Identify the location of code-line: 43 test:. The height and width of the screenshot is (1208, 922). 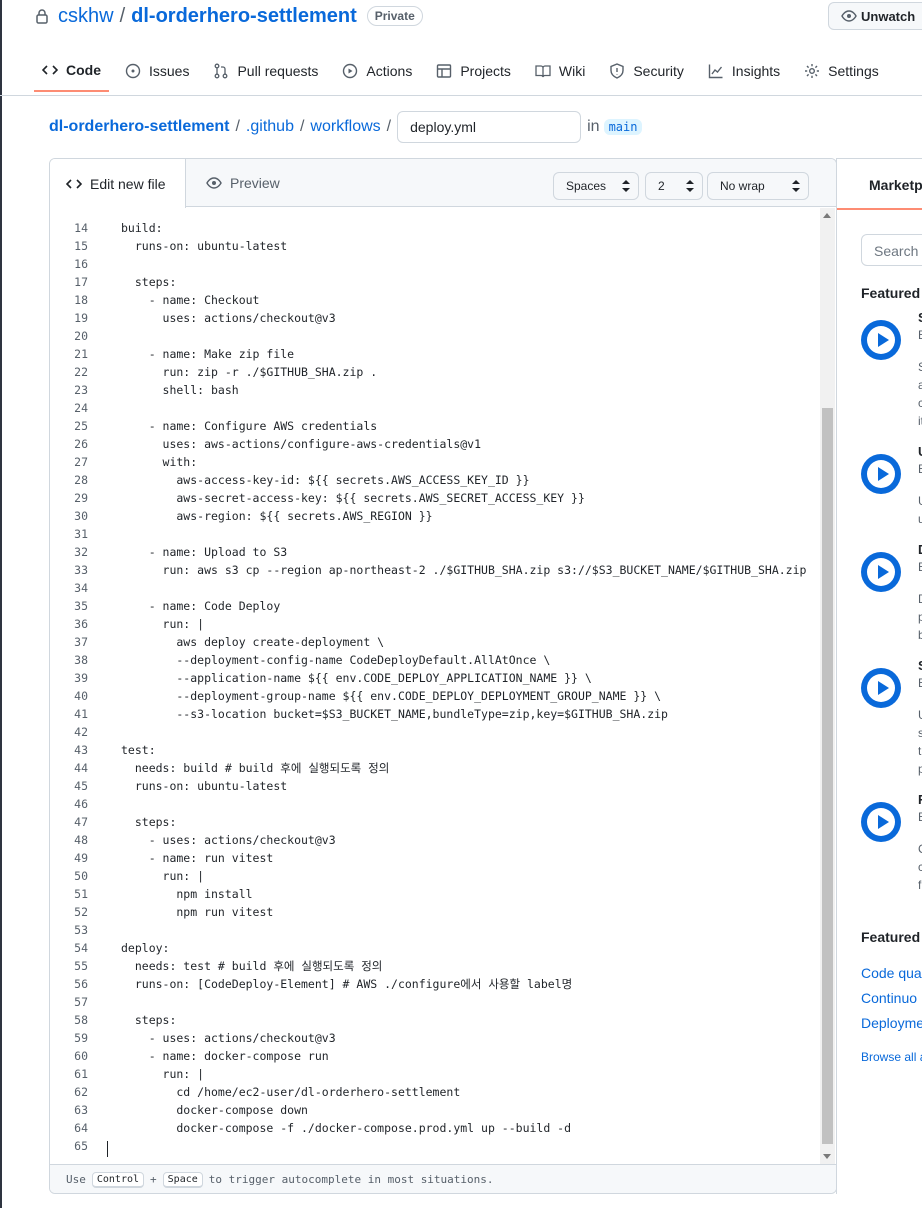
(435, 750).